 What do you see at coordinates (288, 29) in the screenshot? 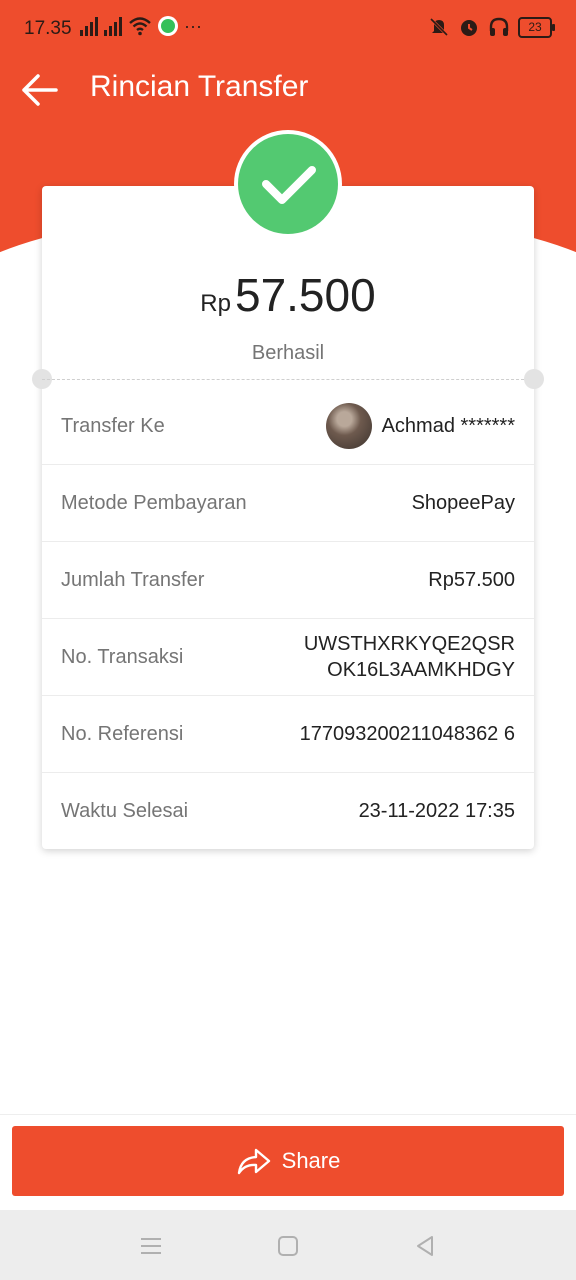
I see `status-bar: 17.35 ··· 23` at bounding box center [288, 29].